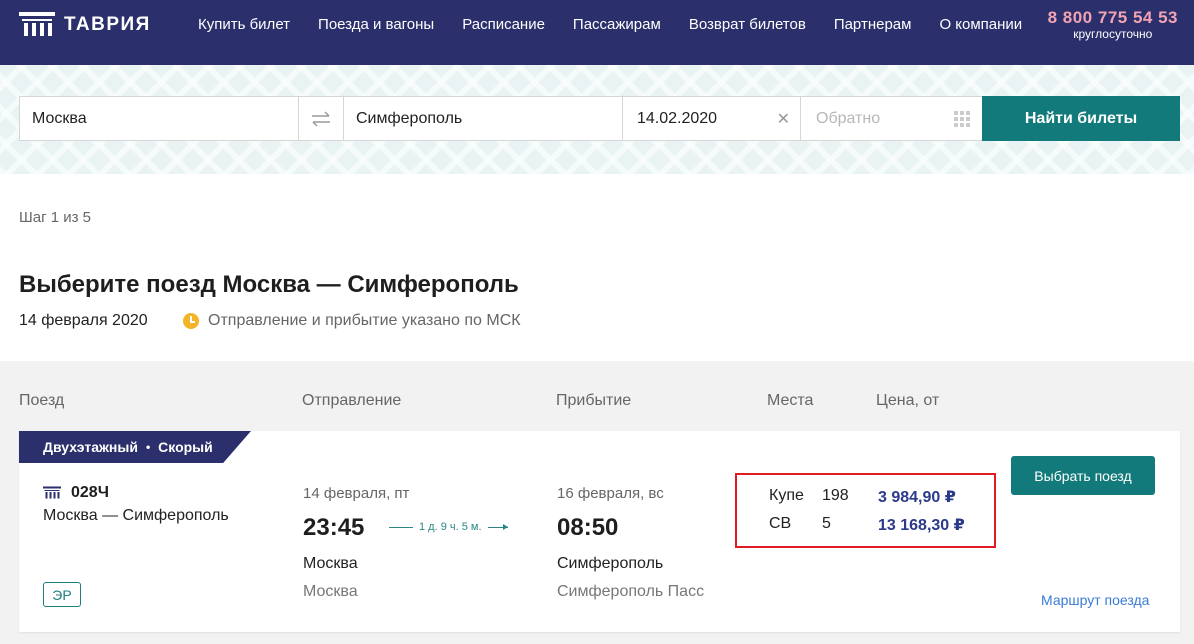 The height and width of the screenshot is (644, 1194). What do you see at coordinates (980, 24) in the screenshot?
I see `nav-about: О компании` at bounding box center [980, 24].